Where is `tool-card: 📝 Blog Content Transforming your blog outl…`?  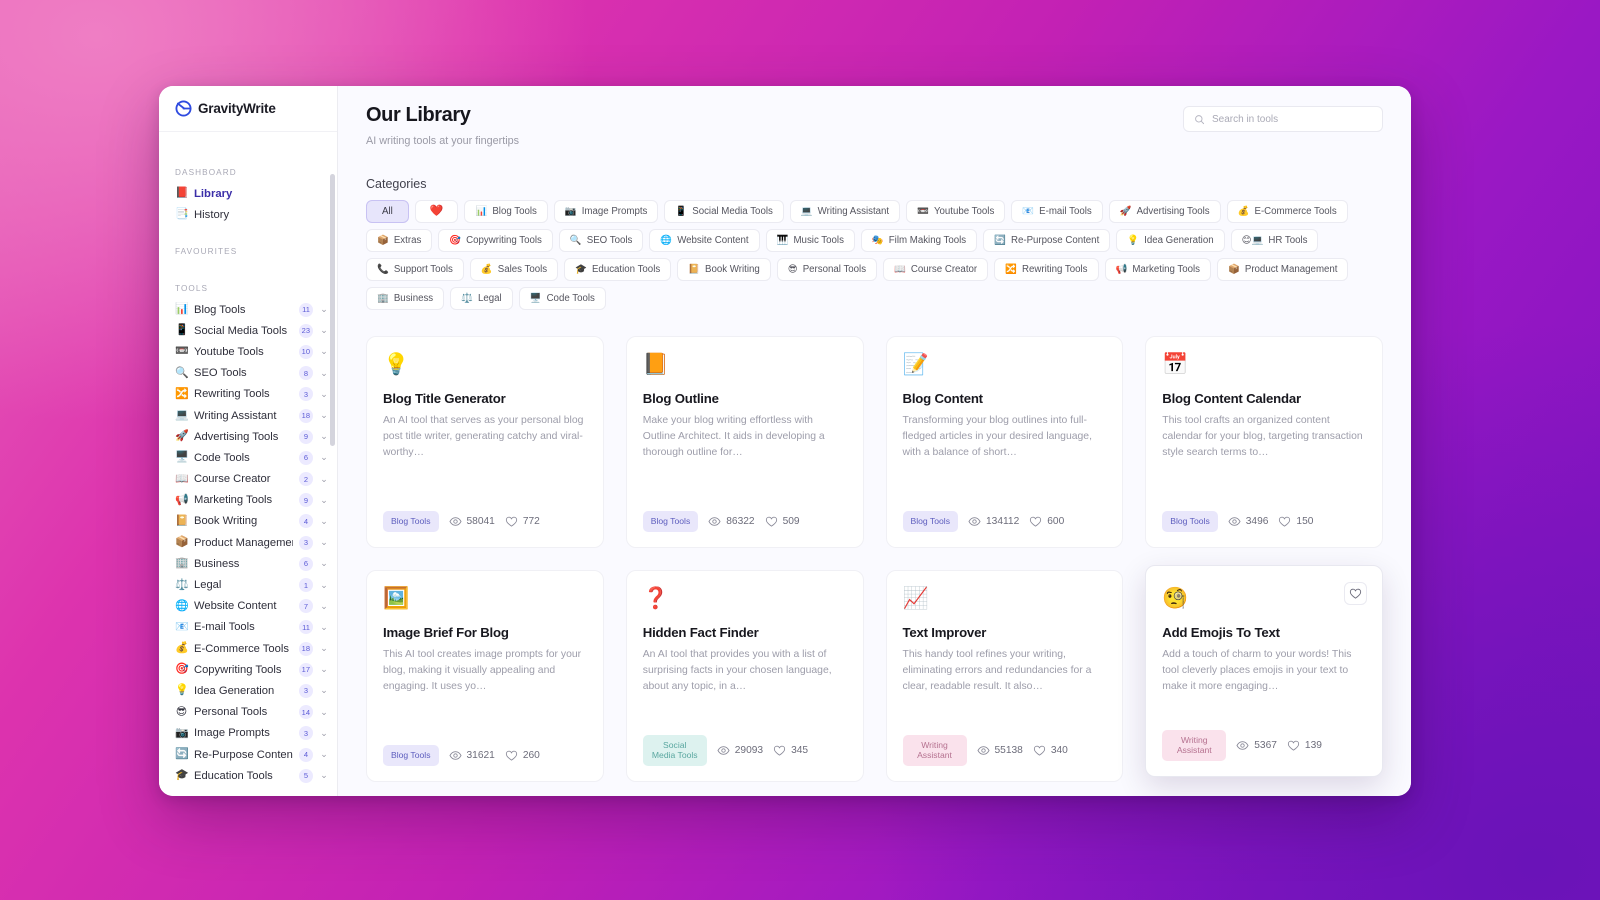 tool-card: 📝 Blog Content Transforming your blog outl… is located at coordinates (1004, 442).